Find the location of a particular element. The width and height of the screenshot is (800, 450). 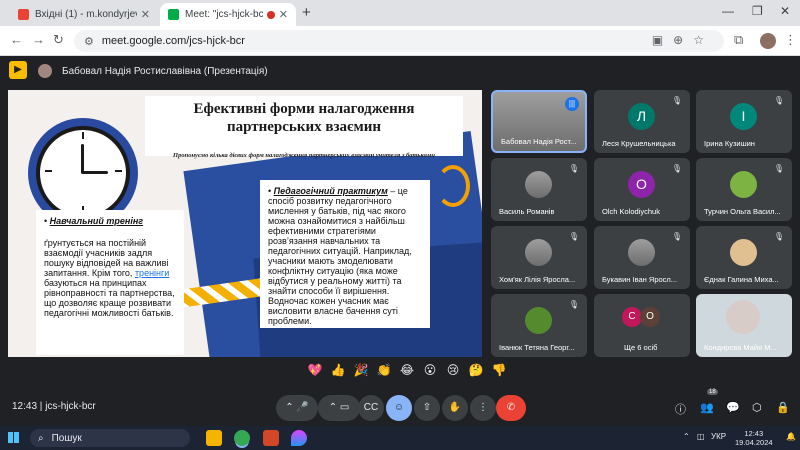

present-button: ⇧ is located at coordinates (427, 408).